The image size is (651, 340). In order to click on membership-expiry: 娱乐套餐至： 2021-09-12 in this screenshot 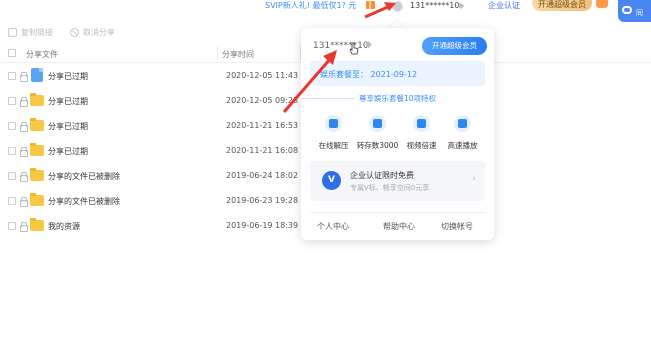, I will do `click(369, 74)`.